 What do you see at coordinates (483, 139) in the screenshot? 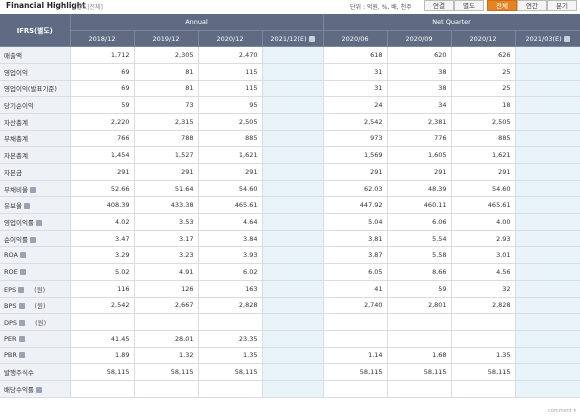
I see `quarter-cell: 885` at bounding box center [483, 139].